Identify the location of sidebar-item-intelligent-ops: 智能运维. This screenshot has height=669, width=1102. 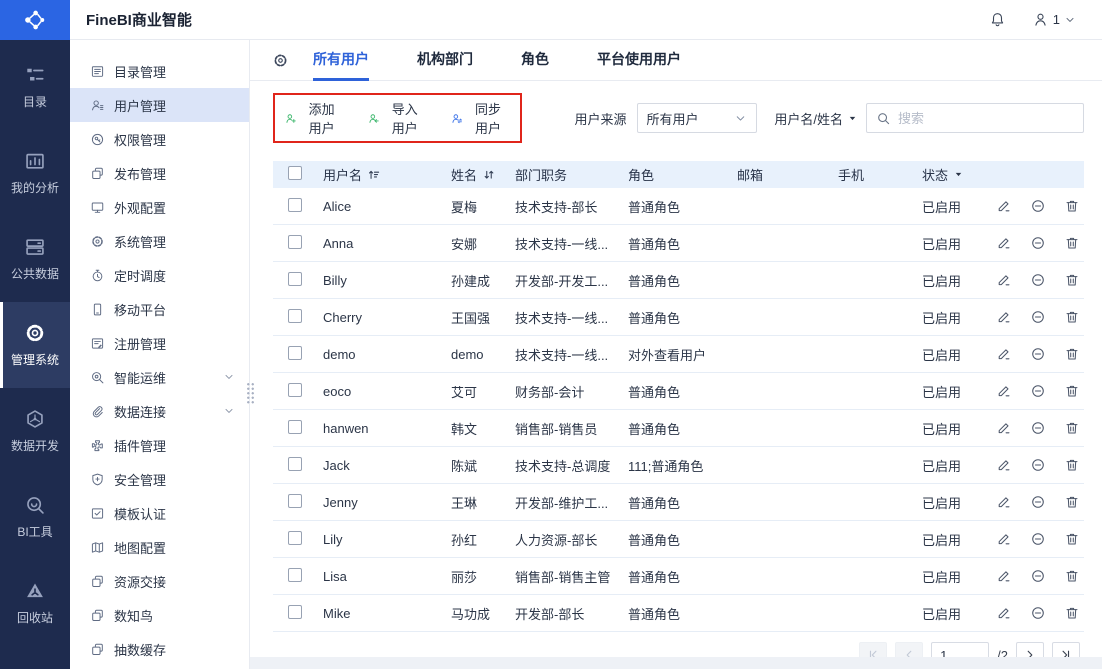
(159, 377).